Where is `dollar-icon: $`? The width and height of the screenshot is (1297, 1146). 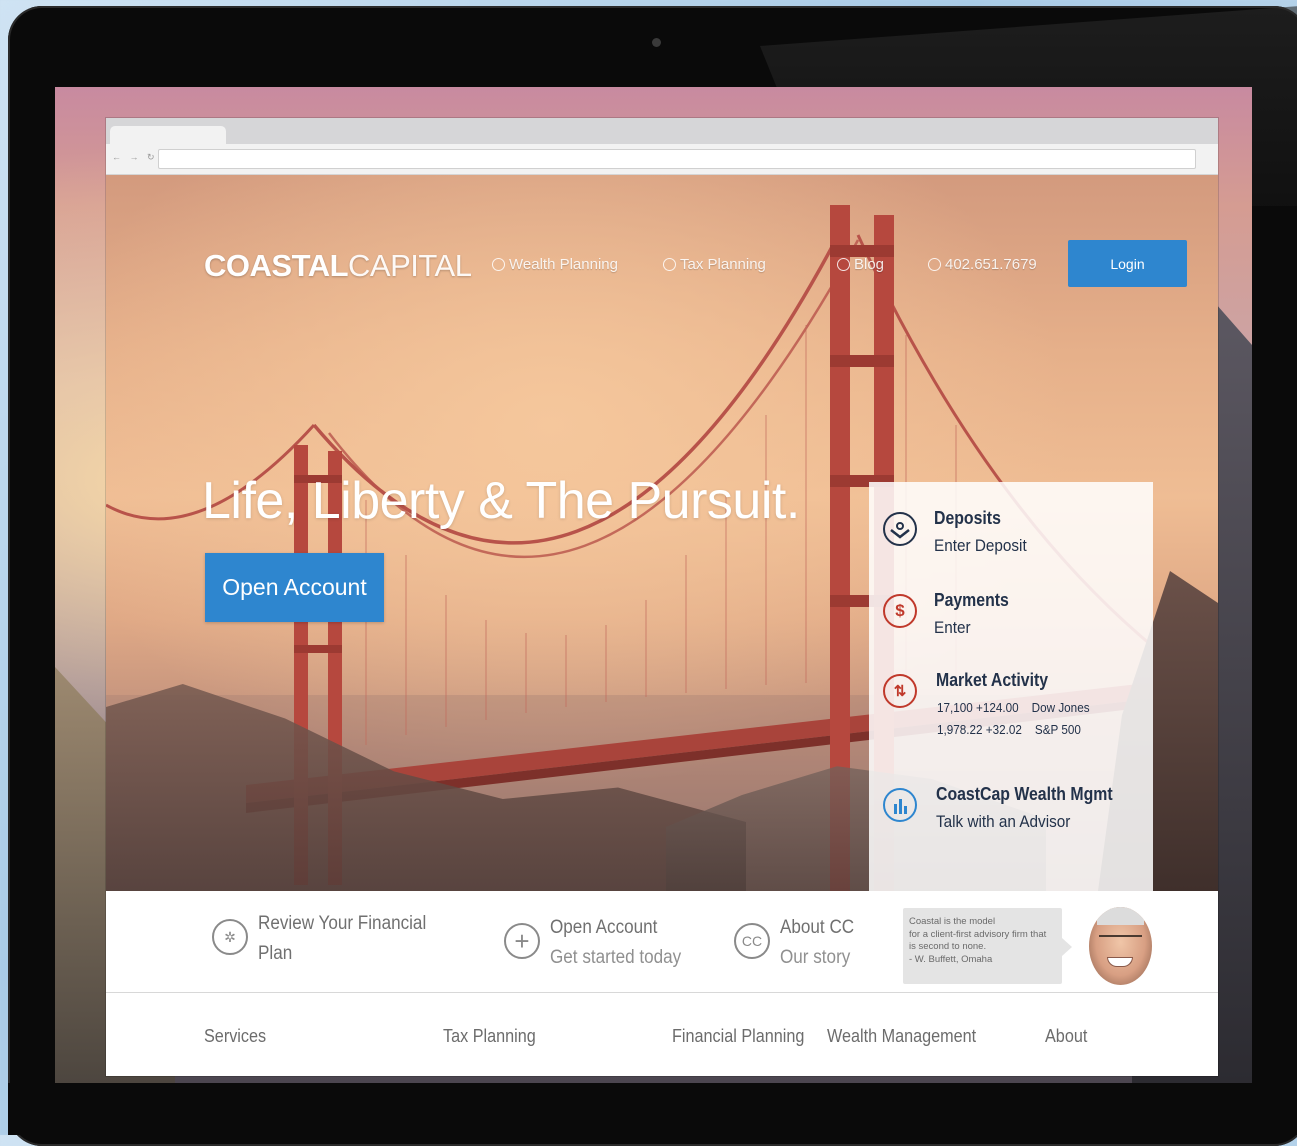
dollar-icon: $ is located at coordinates (900, 611).